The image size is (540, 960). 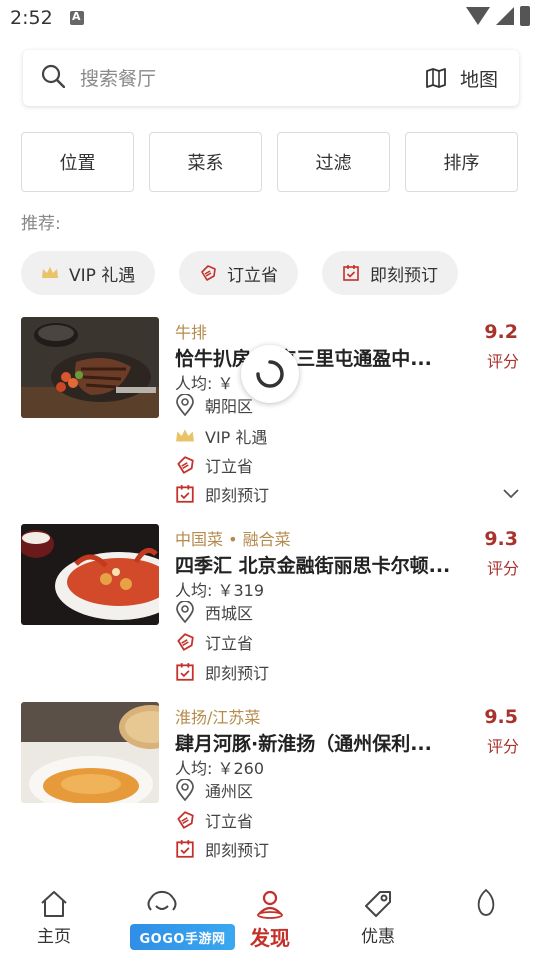 I want to click on restaurant-category: 中国菜 • 融合菜, so click(x=233, y=539).